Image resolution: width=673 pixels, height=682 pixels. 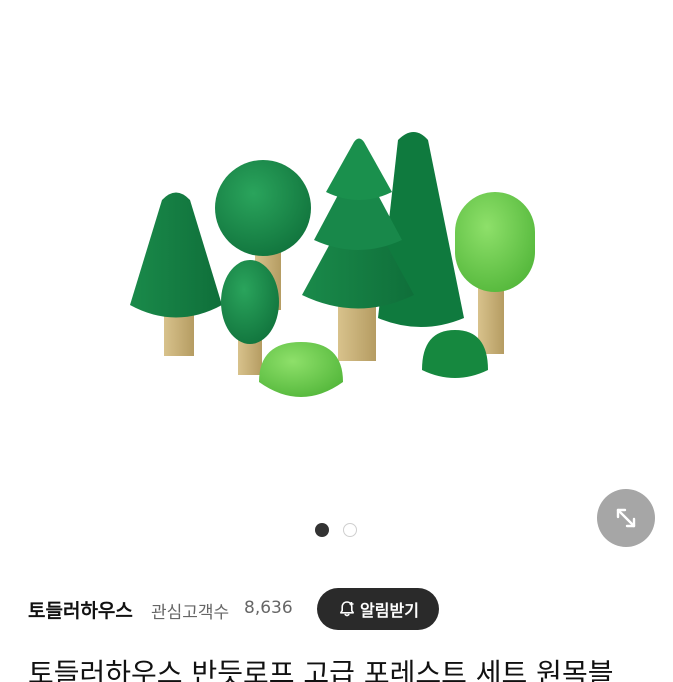 What do you see at coordinates (321, 669) in the screenshot?
I see `product-title: 토들러하우스 반듯로프 고급 포레스트 세트 원목블` at bounding box center [321, 669].